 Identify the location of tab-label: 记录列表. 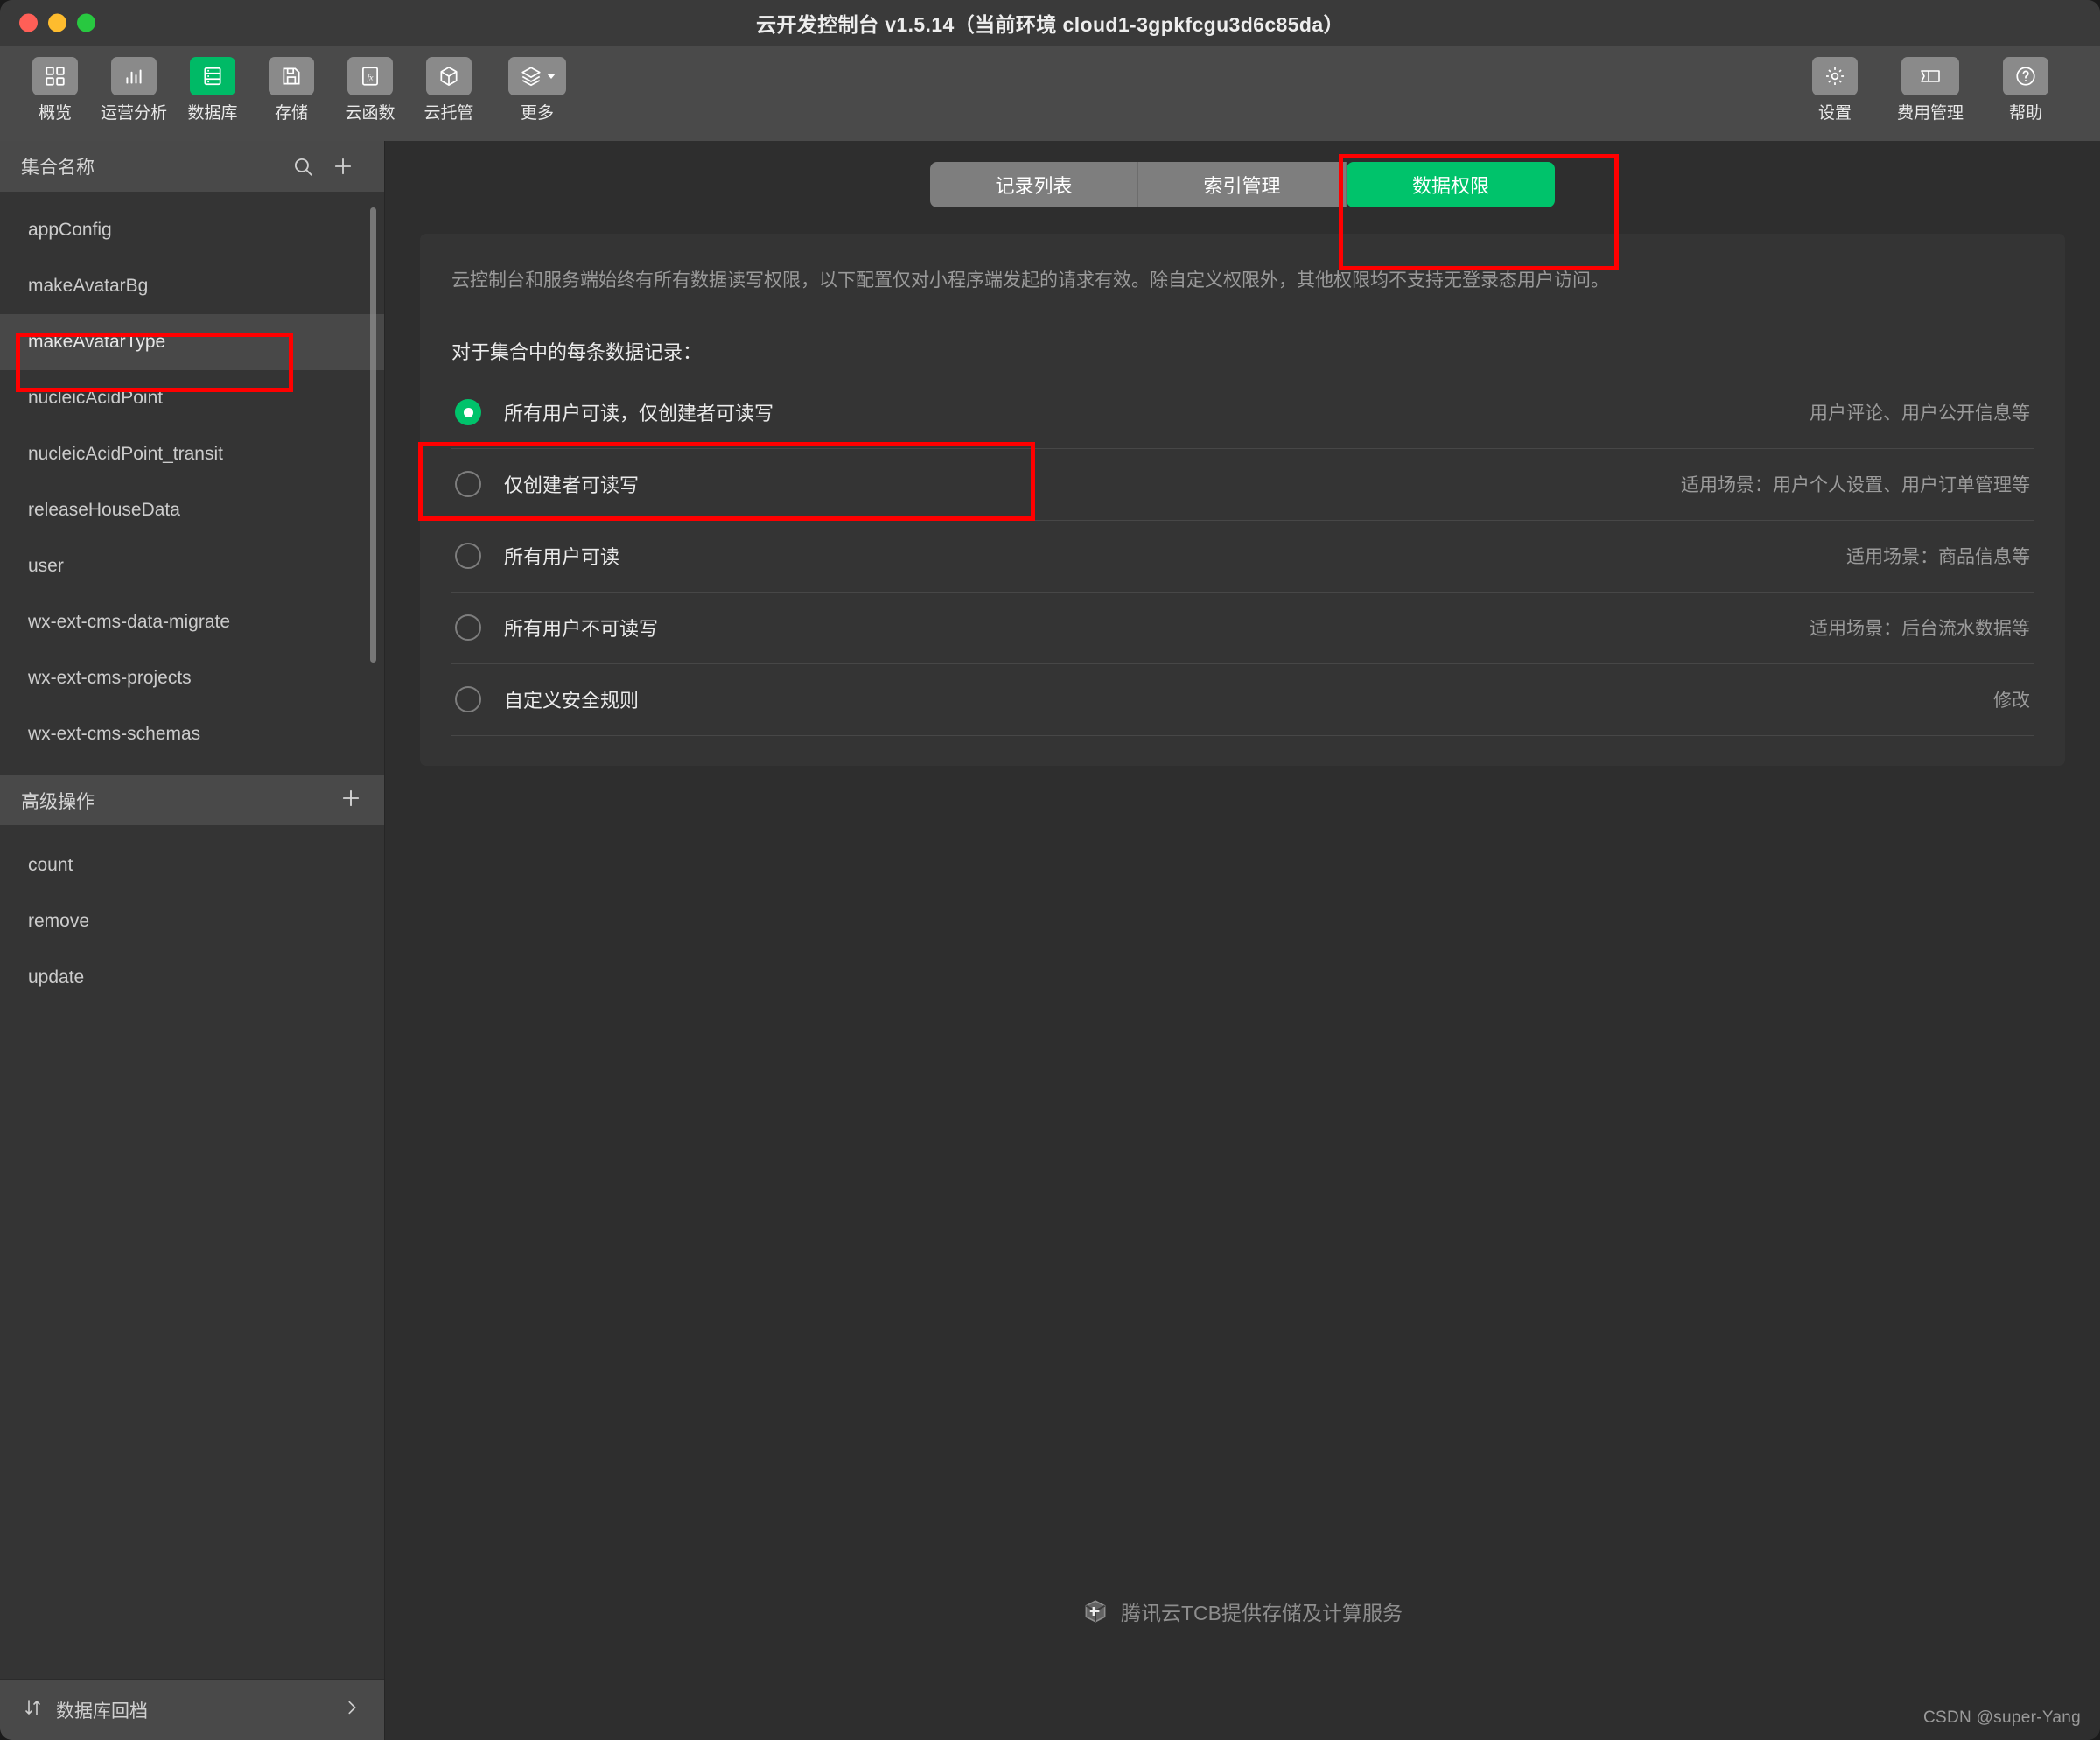
(1034, 186).